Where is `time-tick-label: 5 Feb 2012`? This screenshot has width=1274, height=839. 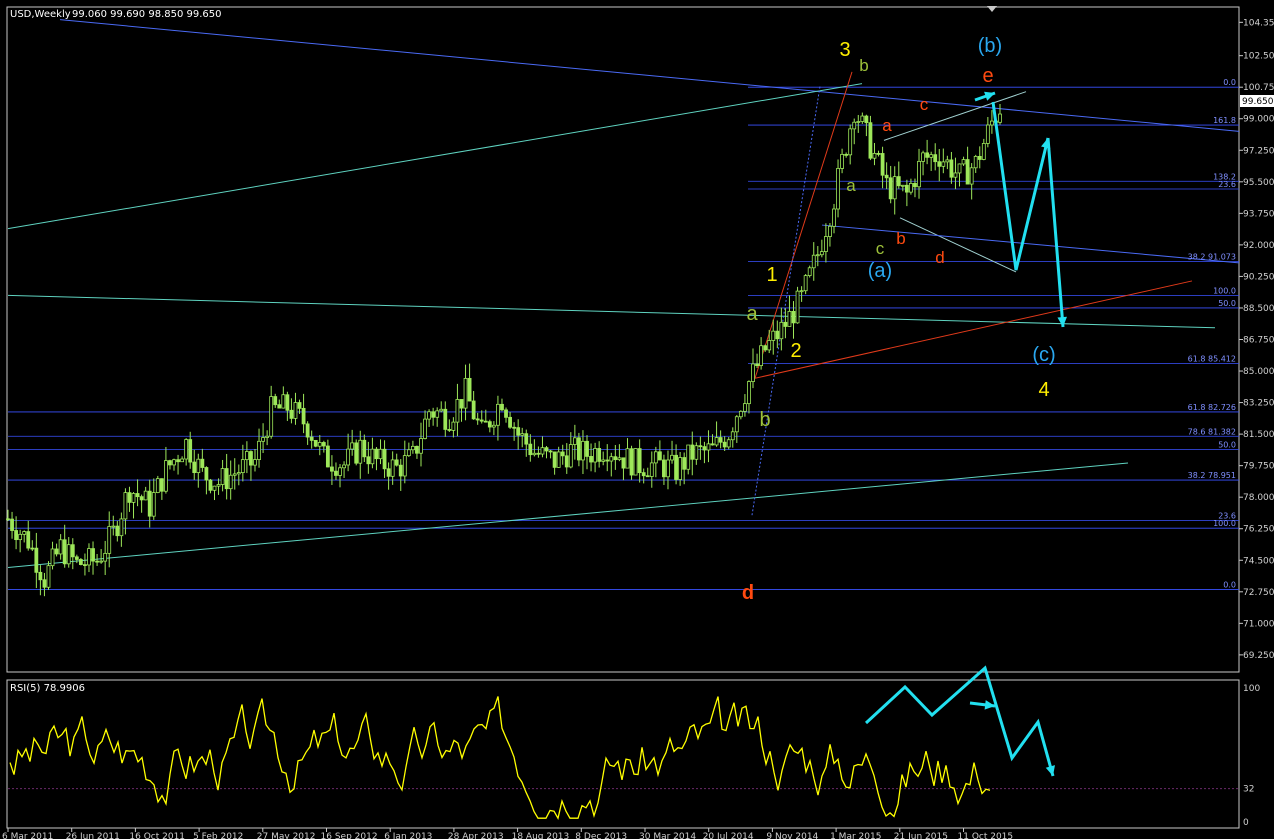 time-tick-label: 5 Feb 2012 is located at coordinates (218, 835).